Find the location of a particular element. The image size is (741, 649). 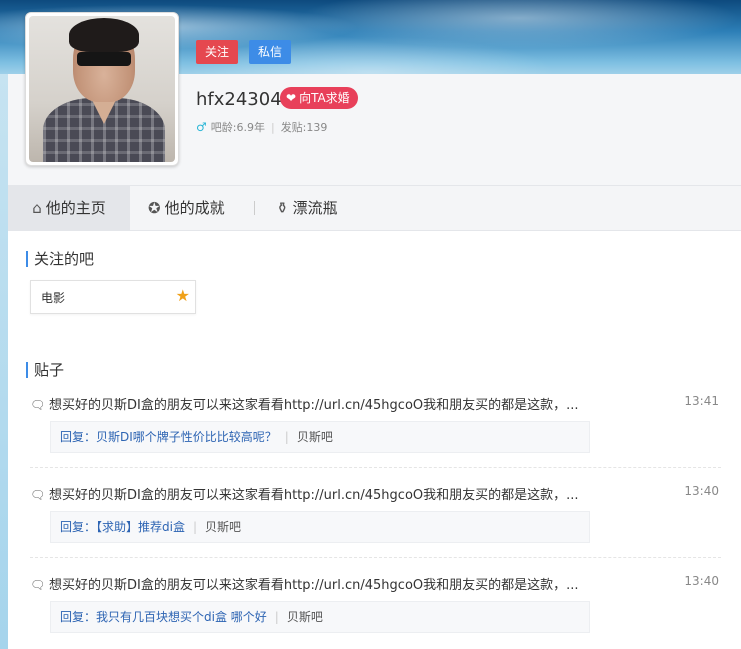

reply-link: 回复：【求助】推荐di盒 is located at coordinates (122, 527).